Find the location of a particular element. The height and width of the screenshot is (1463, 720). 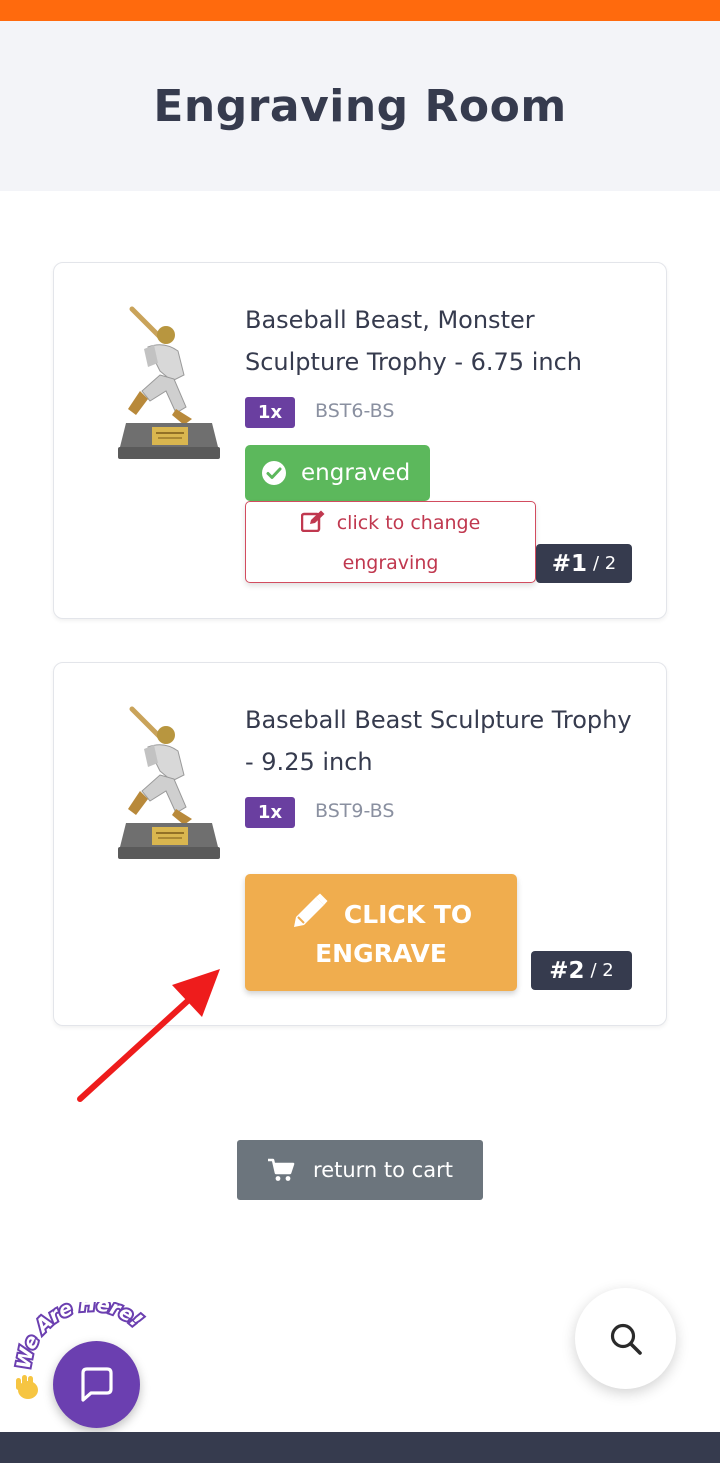

check-circle-icon is located at coordinates (274, 473).